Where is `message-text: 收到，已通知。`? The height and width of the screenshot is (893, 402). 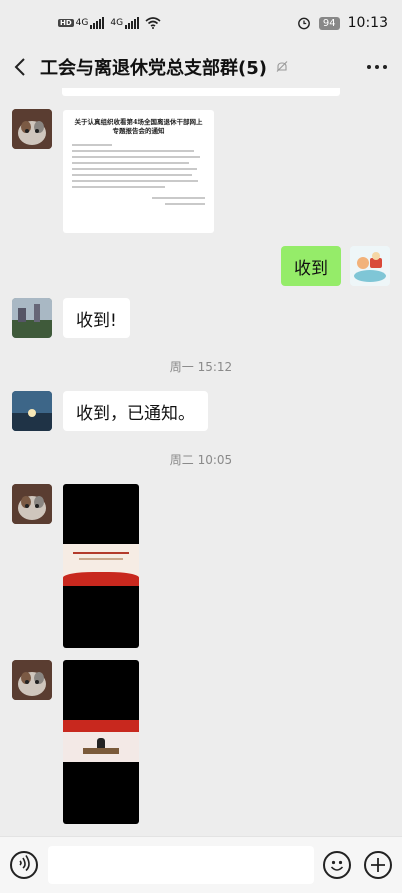 message-text: 收到，已通知。 is located at coordinates (135, 413).